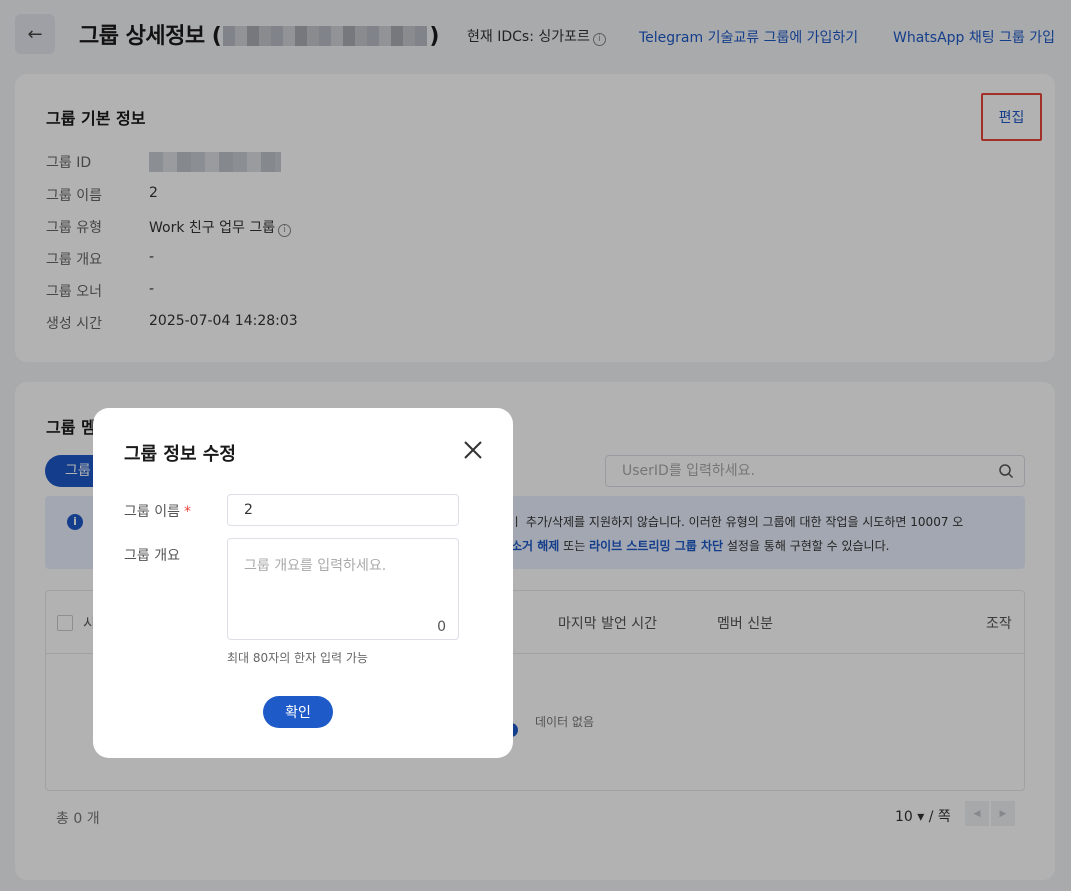 Image resolution: width=1071 pixels, height=891 pixels. What do you see at coordinates (473, 450) in the screenshot?
I see `close-icon` at bounding box center [473, 450].